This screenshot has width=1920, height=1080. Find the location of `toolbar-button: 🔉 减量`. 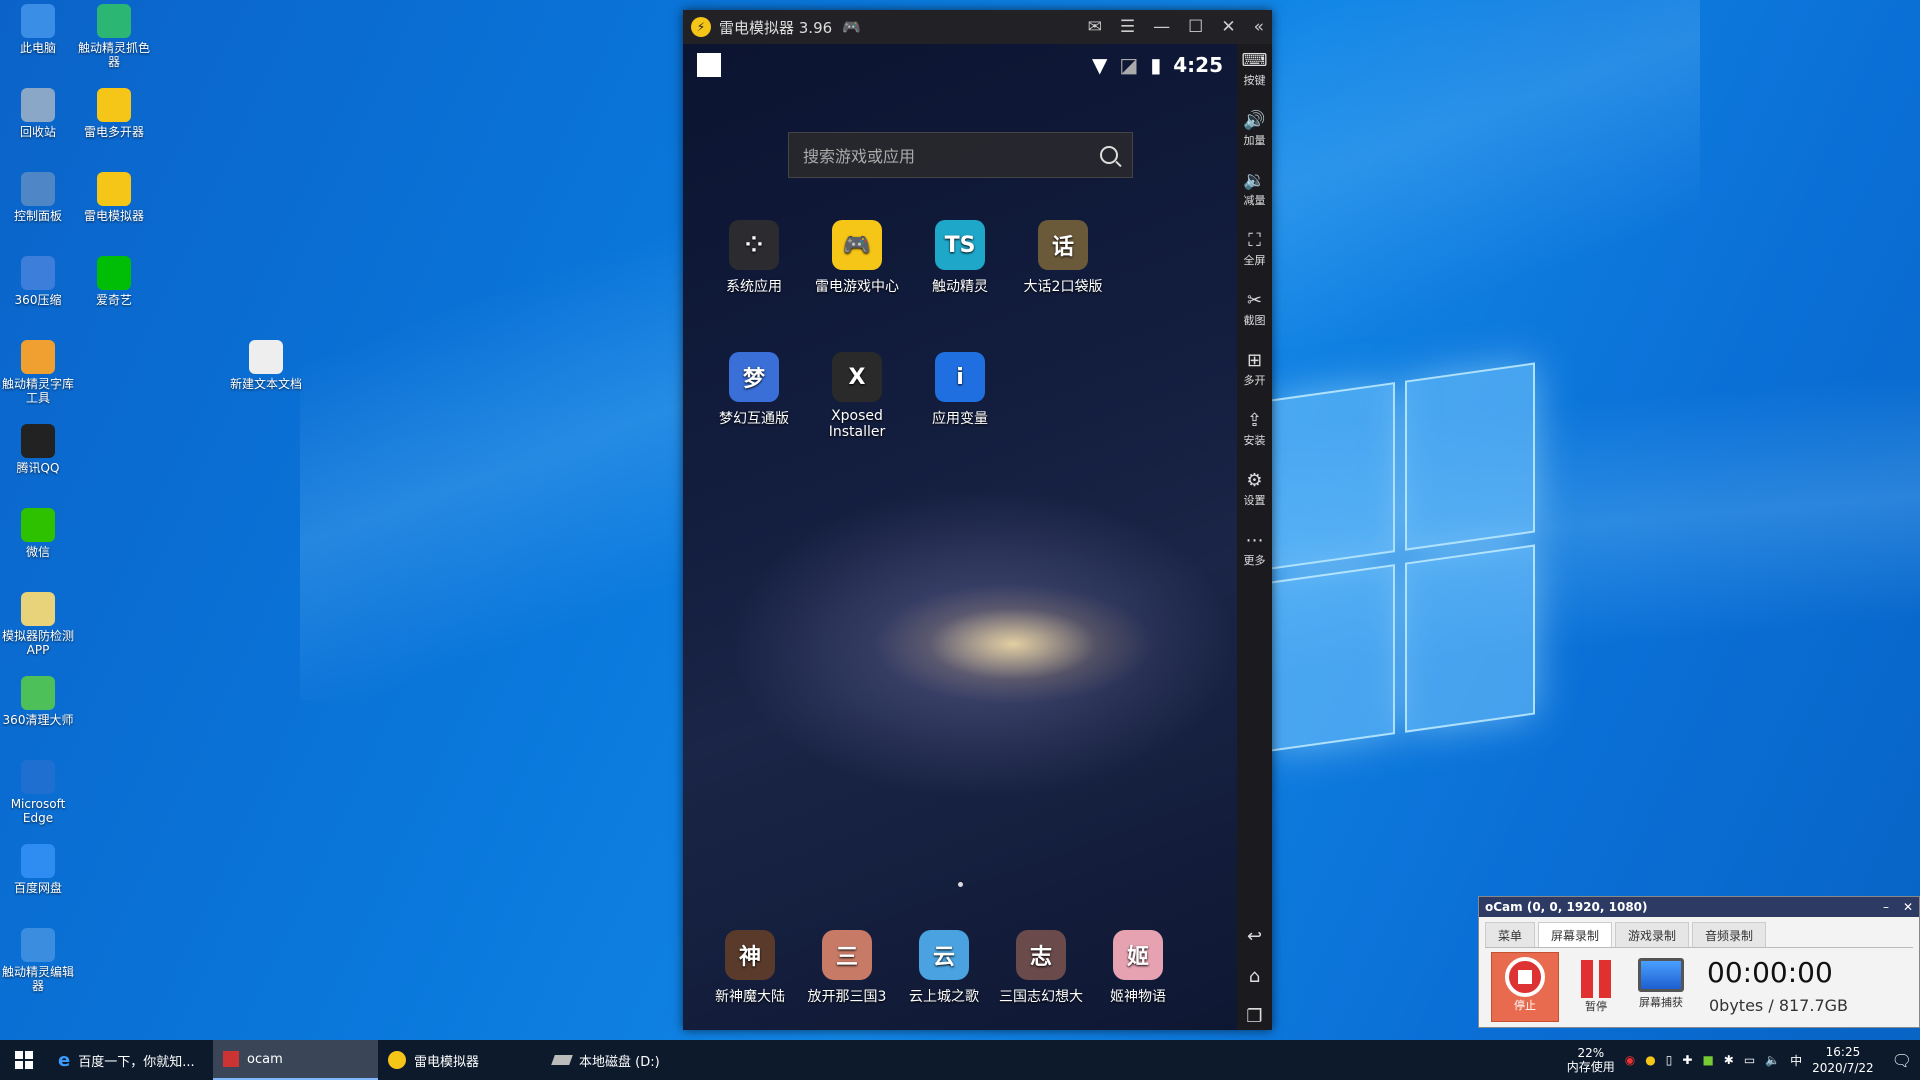

toolbar-button: 🔉 减量 is located at coordinates (1254, 189).